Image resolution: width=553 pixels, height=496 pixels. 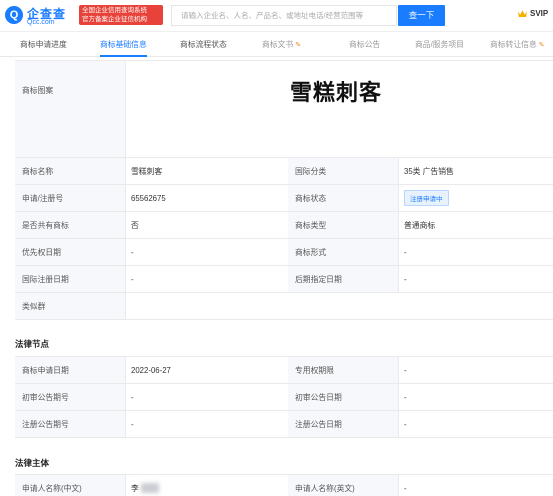 I want to click on tab-label: 商标基础信息, so click(x=123, y=44).